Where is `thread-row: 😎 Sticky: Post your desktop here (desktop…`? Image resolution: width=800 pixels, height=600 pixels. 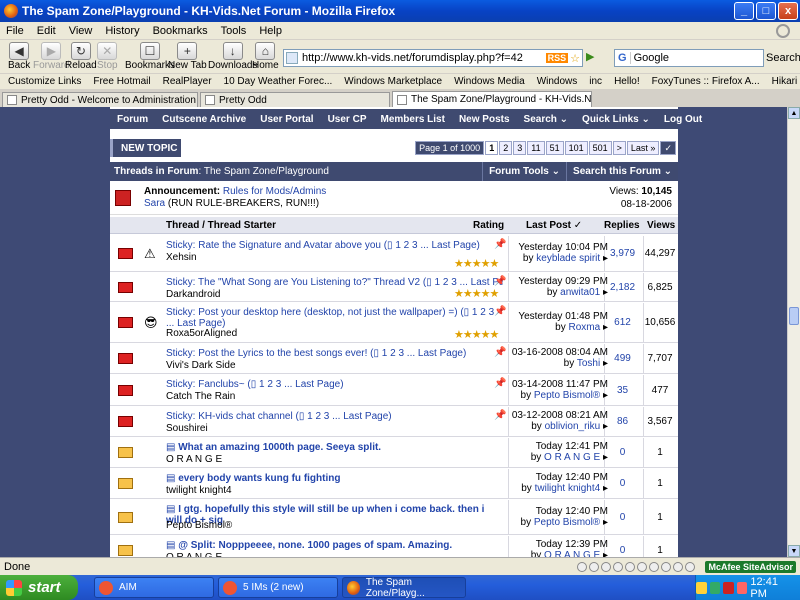 thread-row: 😎 Sticky: Post your desktop here (desktop… is located at coordinates (394, 323).